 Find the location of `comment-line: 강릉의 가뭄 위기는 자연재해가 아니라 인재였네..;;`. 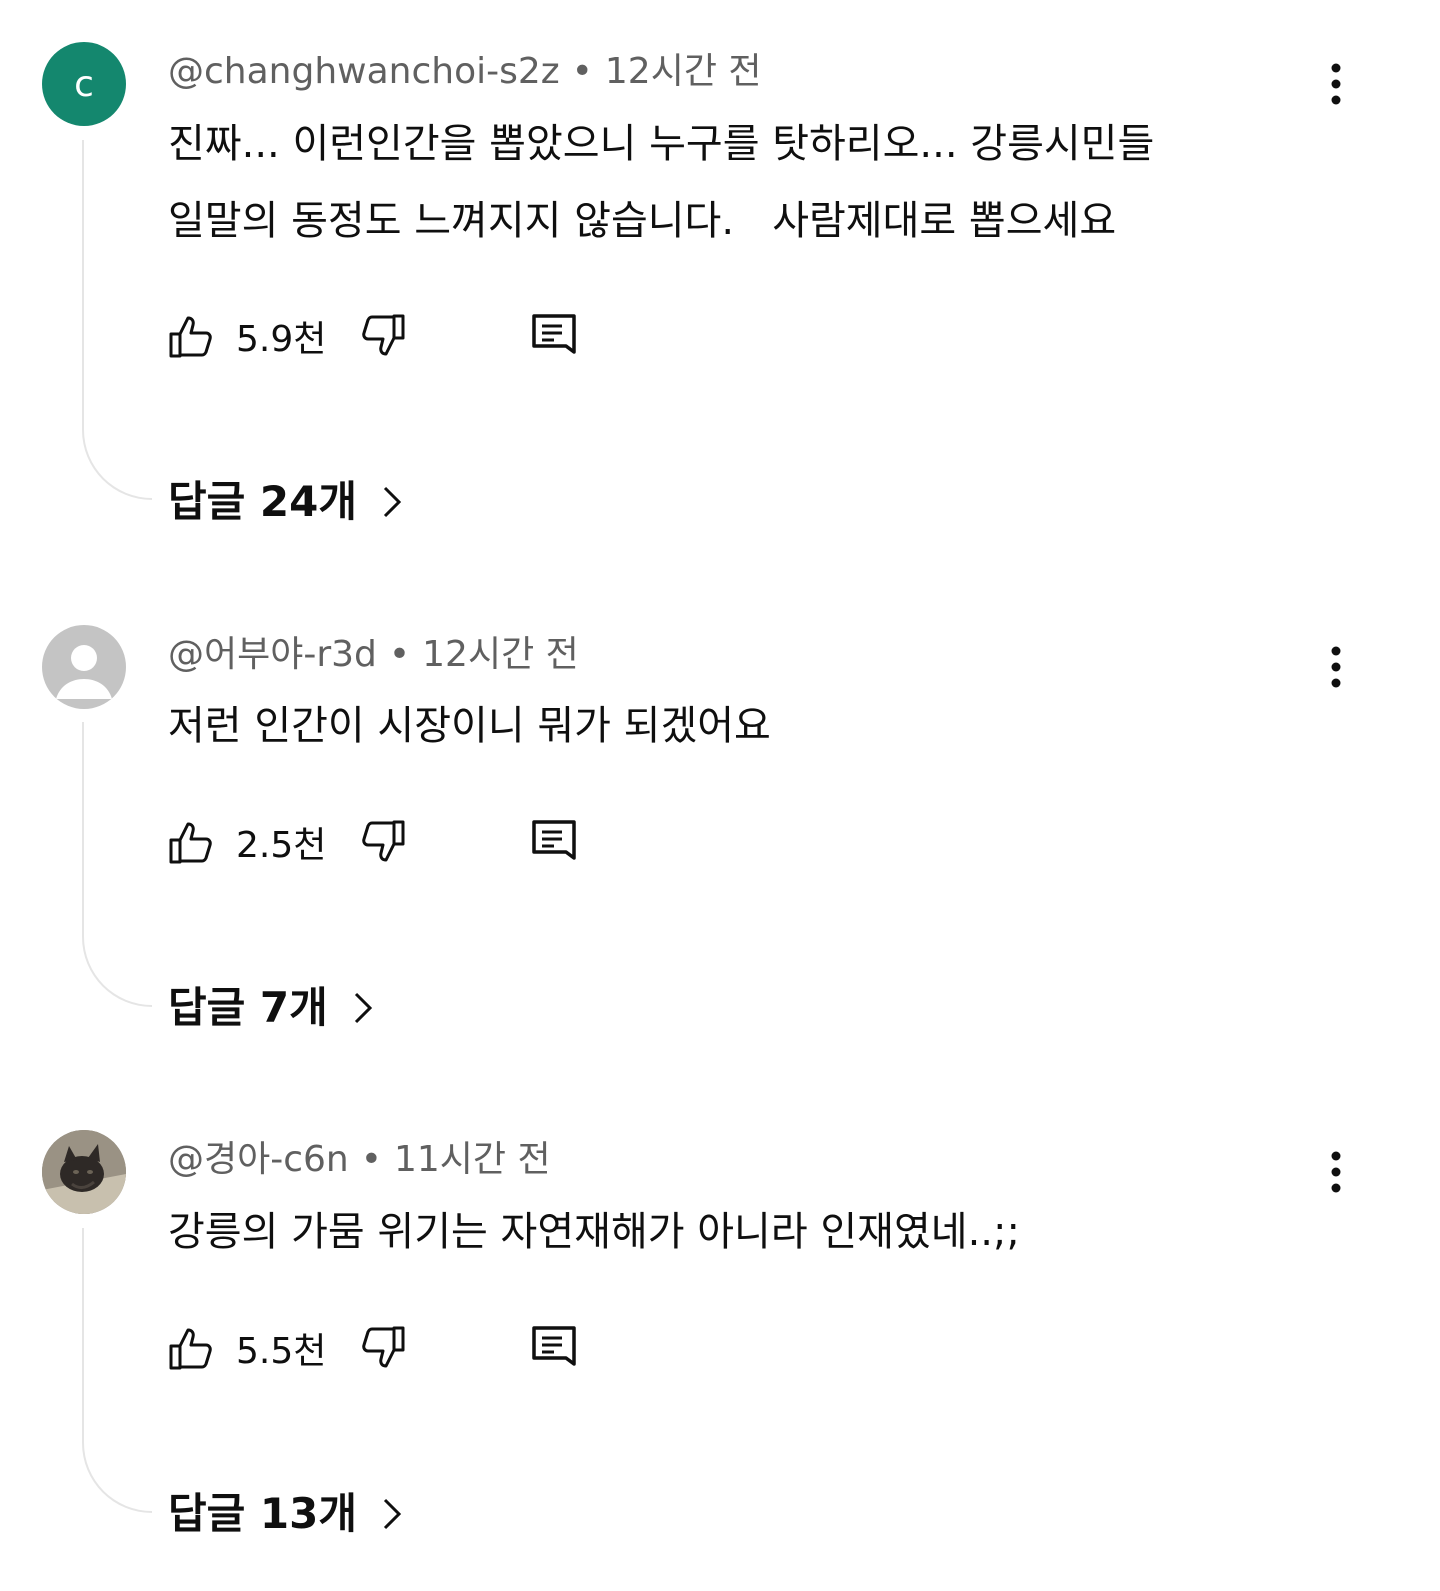

comment-line: 강릉의 가뭄 위기는 자연재해가 아니라 인재였네..;; is located at coordinates (594, 1232).